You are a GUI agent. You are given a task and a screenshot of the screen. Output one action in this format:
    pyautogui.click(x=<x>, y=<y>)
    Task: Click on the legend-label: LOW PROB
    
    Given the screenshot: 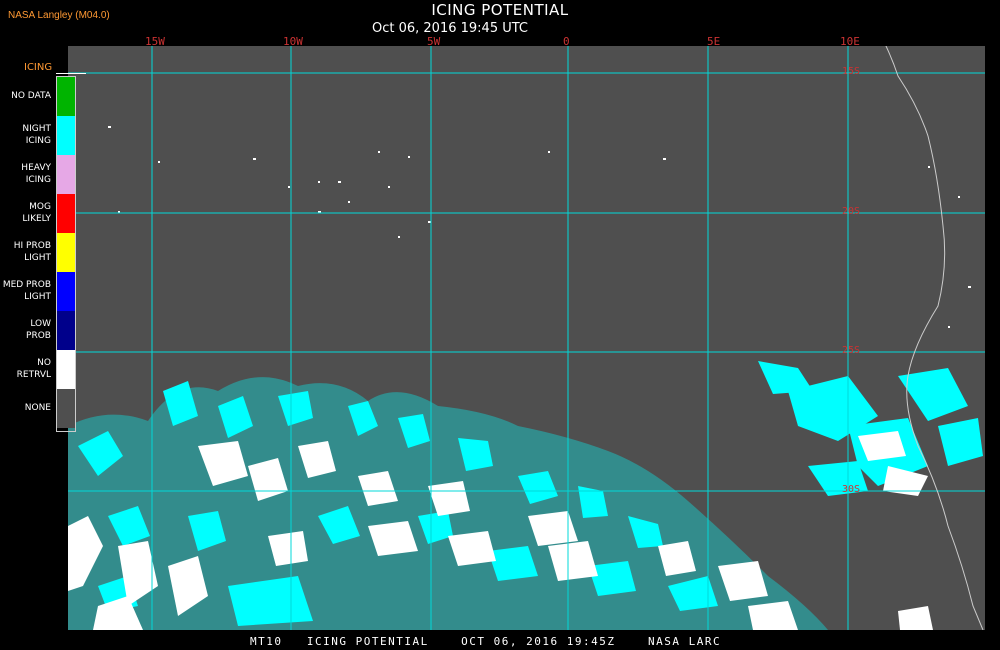 What is the action you would take?
    pyautogui.click(x=38, y=329)
    